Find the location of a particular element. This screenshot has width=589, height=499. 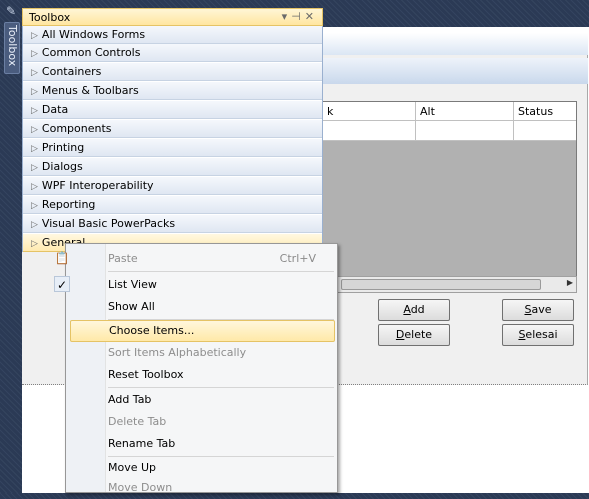

menu-item-label: Rename Tab is located at coordinates (142, 443).